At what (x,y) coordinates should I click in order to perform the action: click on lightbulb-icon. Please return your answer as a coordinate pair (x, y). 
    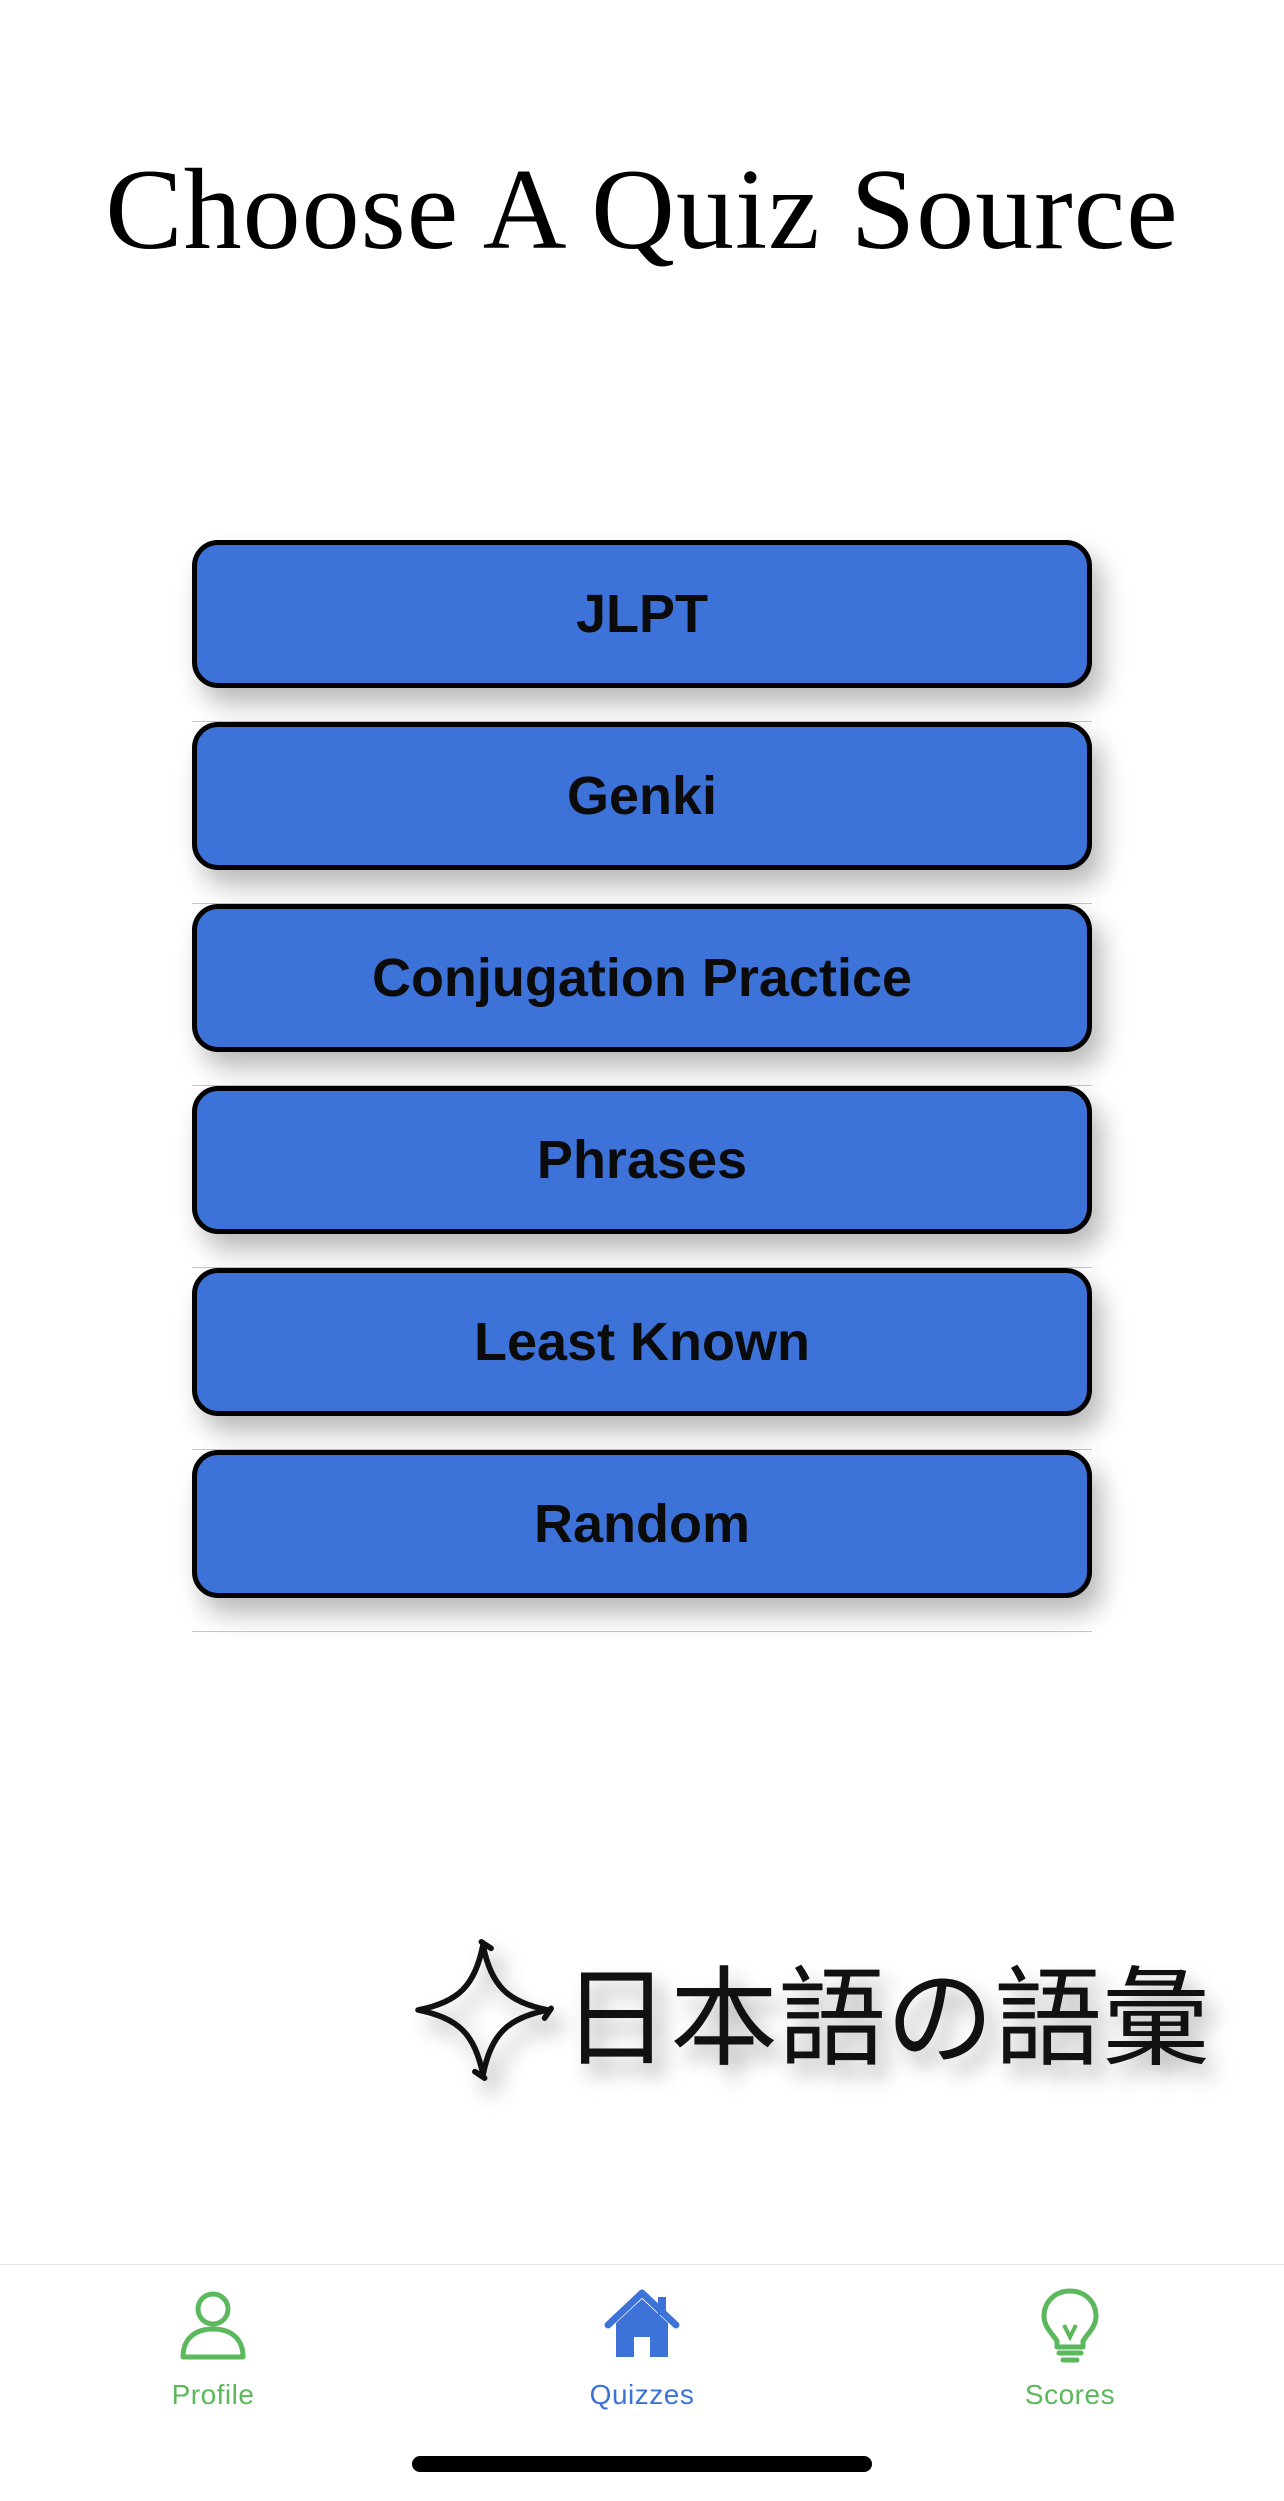
    Looking at the image, I should click on (1070, 2325).